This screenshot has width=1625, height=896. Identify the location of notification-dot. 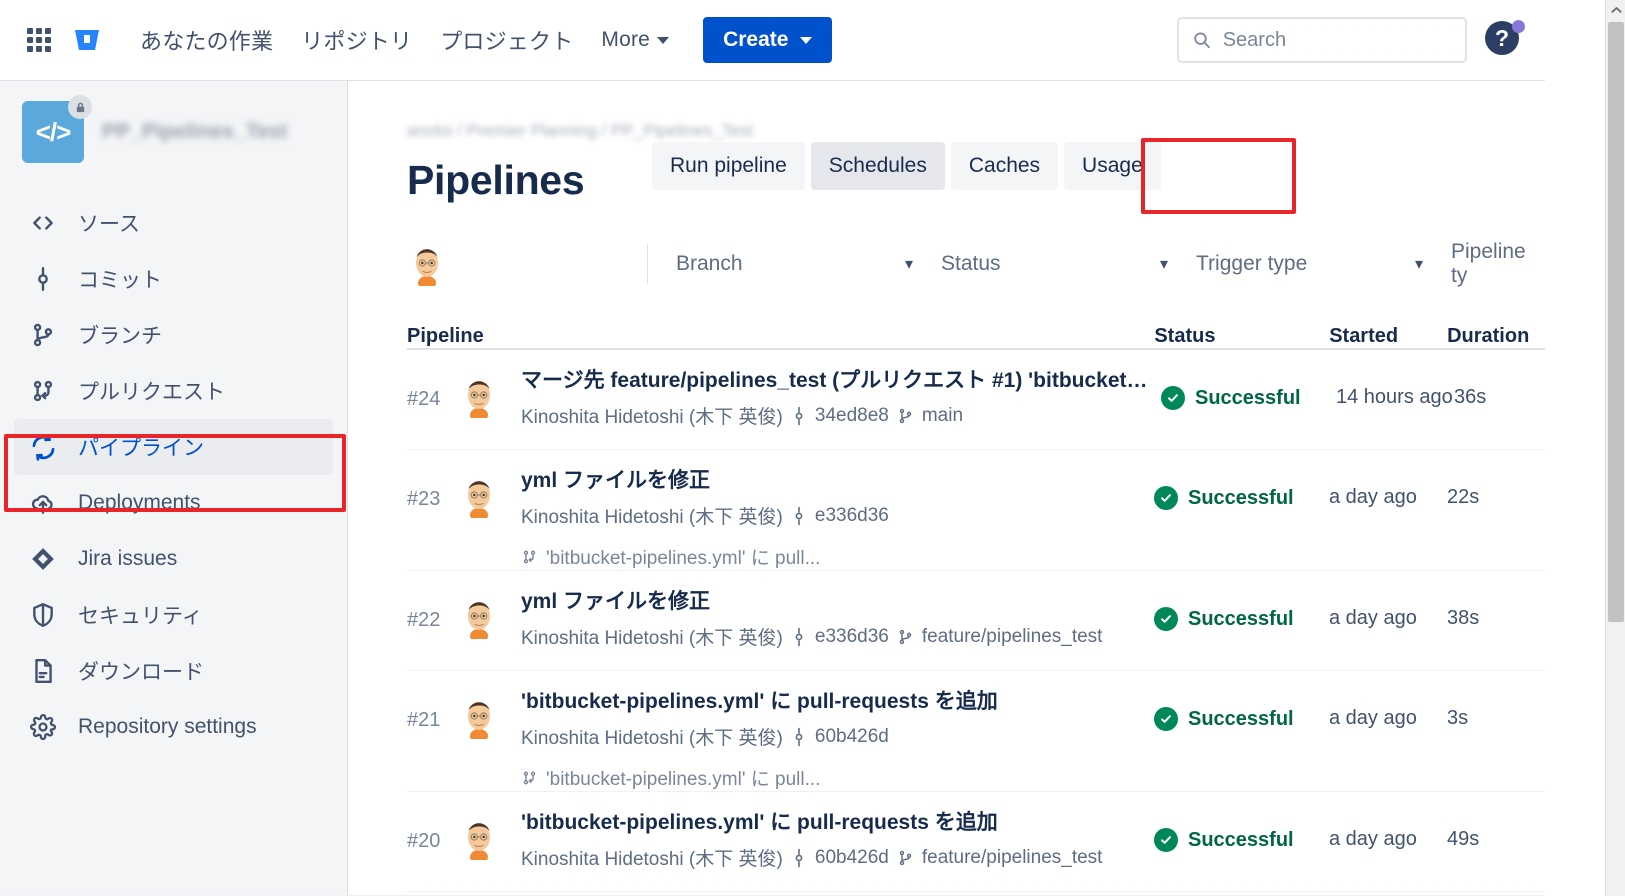
(1518, 26).